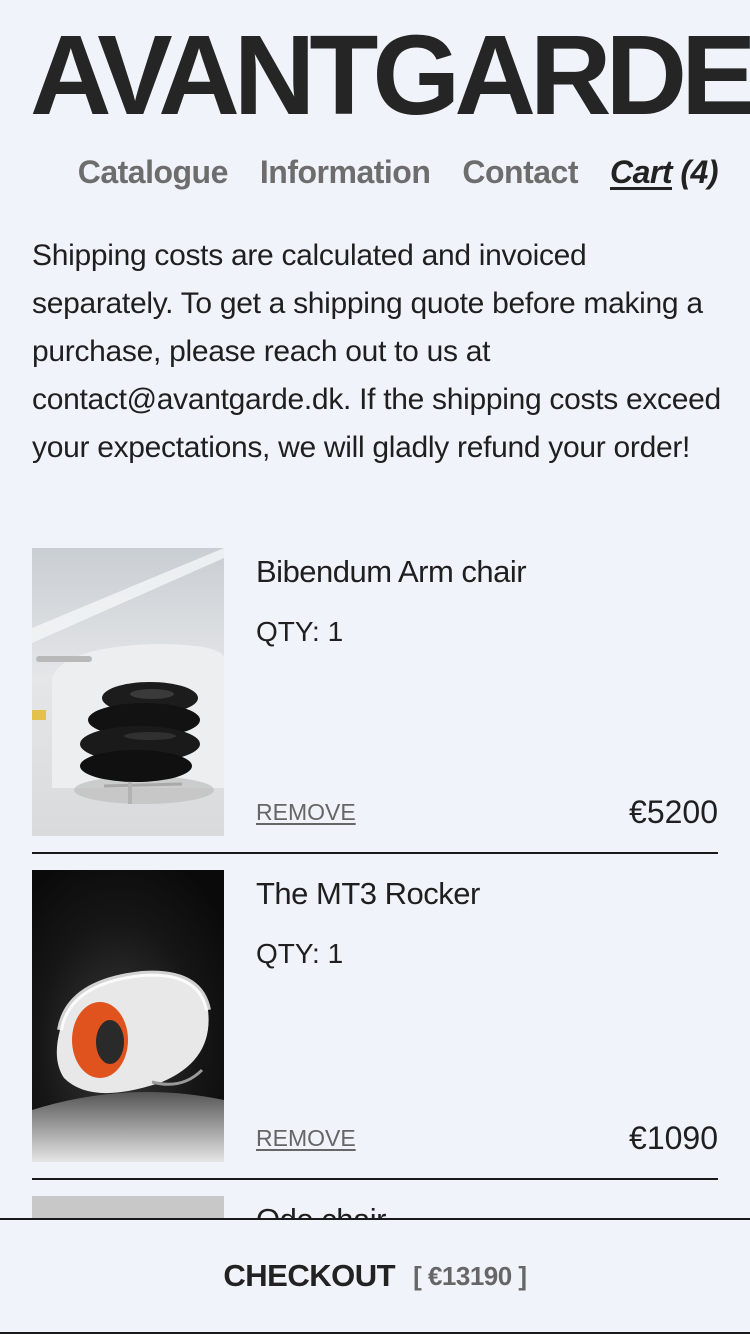 Image resolution: width=750 pixels, height=1334 pixels. I want to click on cart-label: Cart, so click(641, 172).